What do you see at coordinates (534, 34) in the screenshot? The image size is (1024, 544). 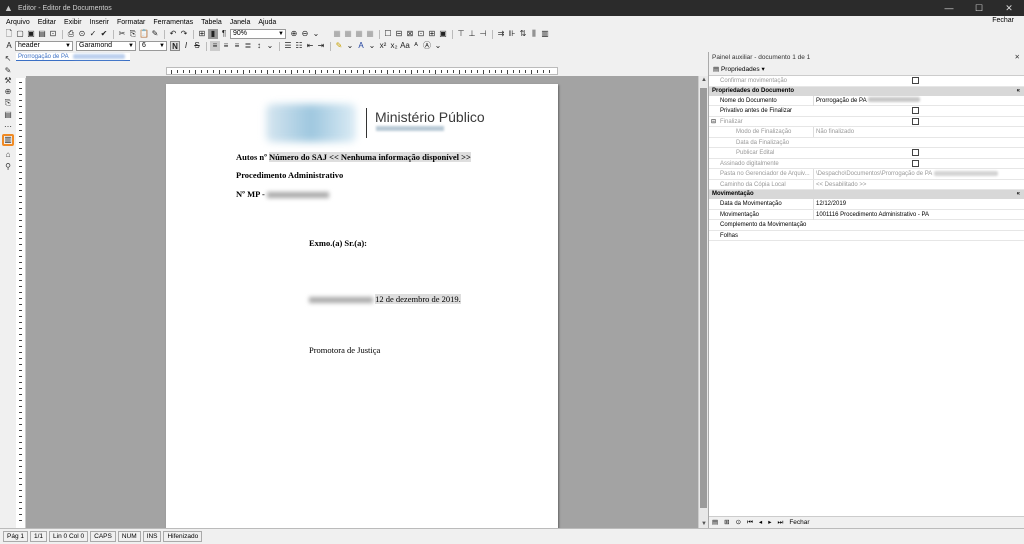 I see `col-icon: ⫼` at bounding box center [534, 34].